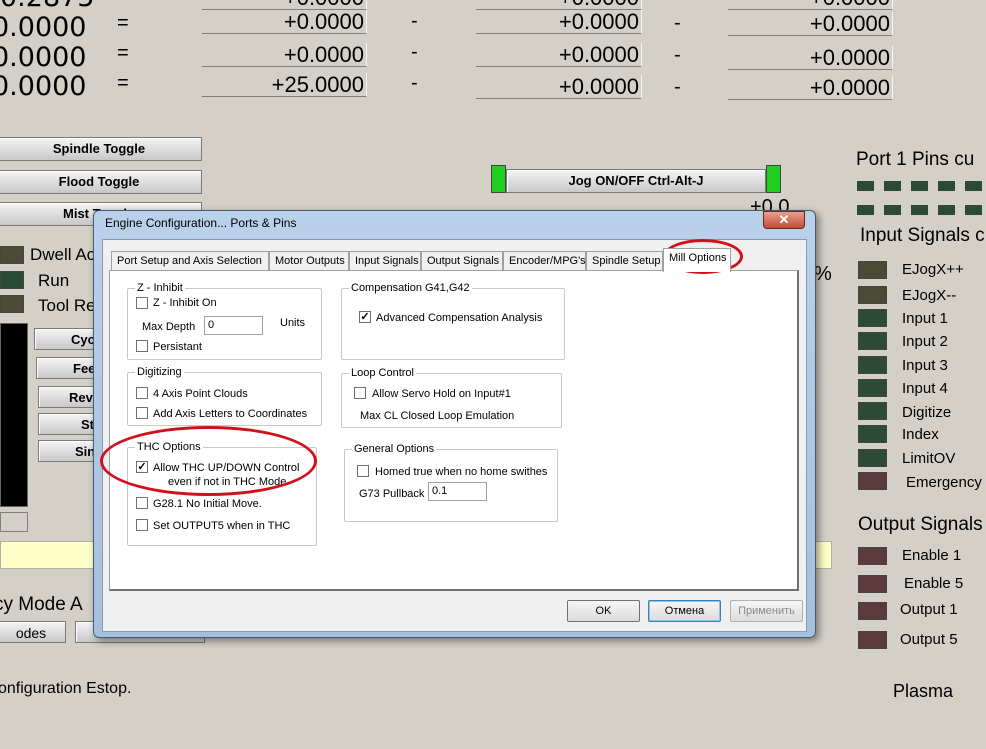  I want to click on advanced-compensation-checkbox: ✓, so click(365, 317).